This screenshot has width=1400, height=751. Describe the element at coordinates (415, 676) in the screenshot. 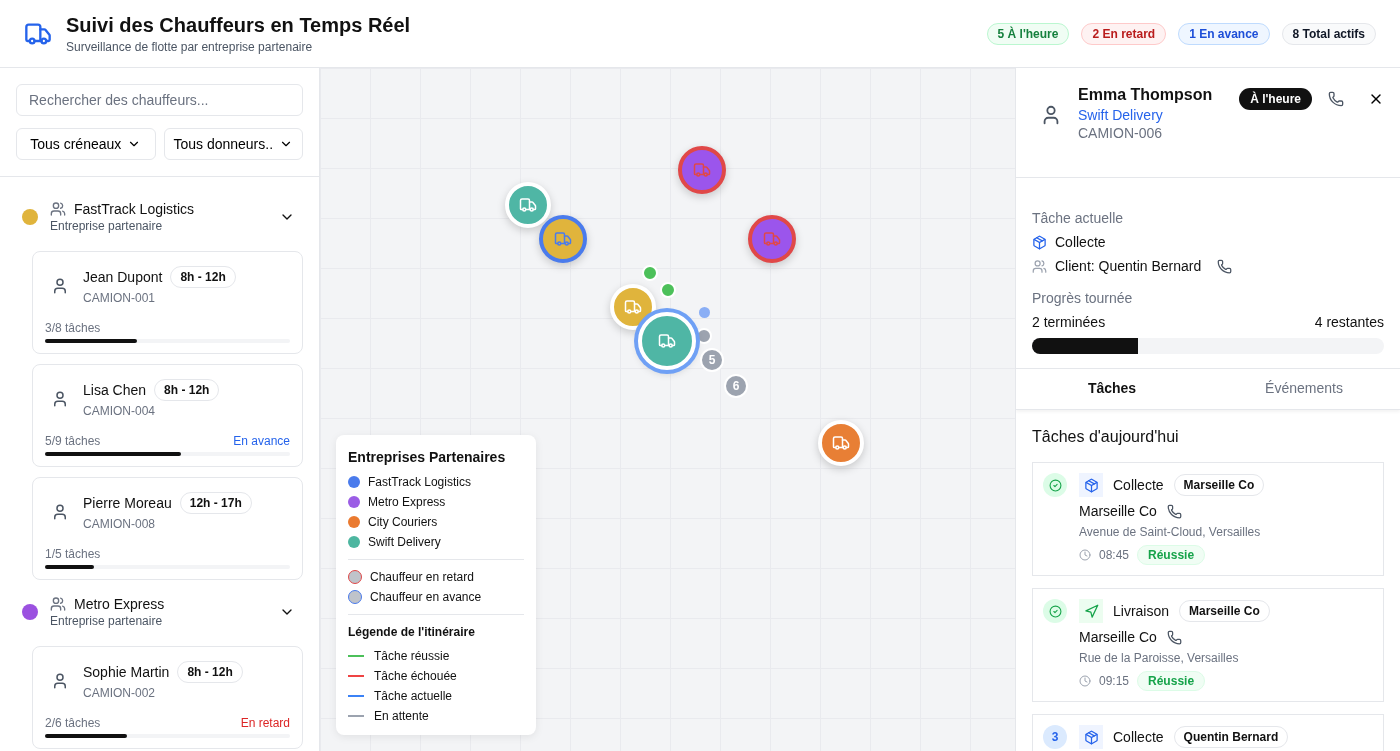

I see `legend-label: Tâche échouée` at that location.